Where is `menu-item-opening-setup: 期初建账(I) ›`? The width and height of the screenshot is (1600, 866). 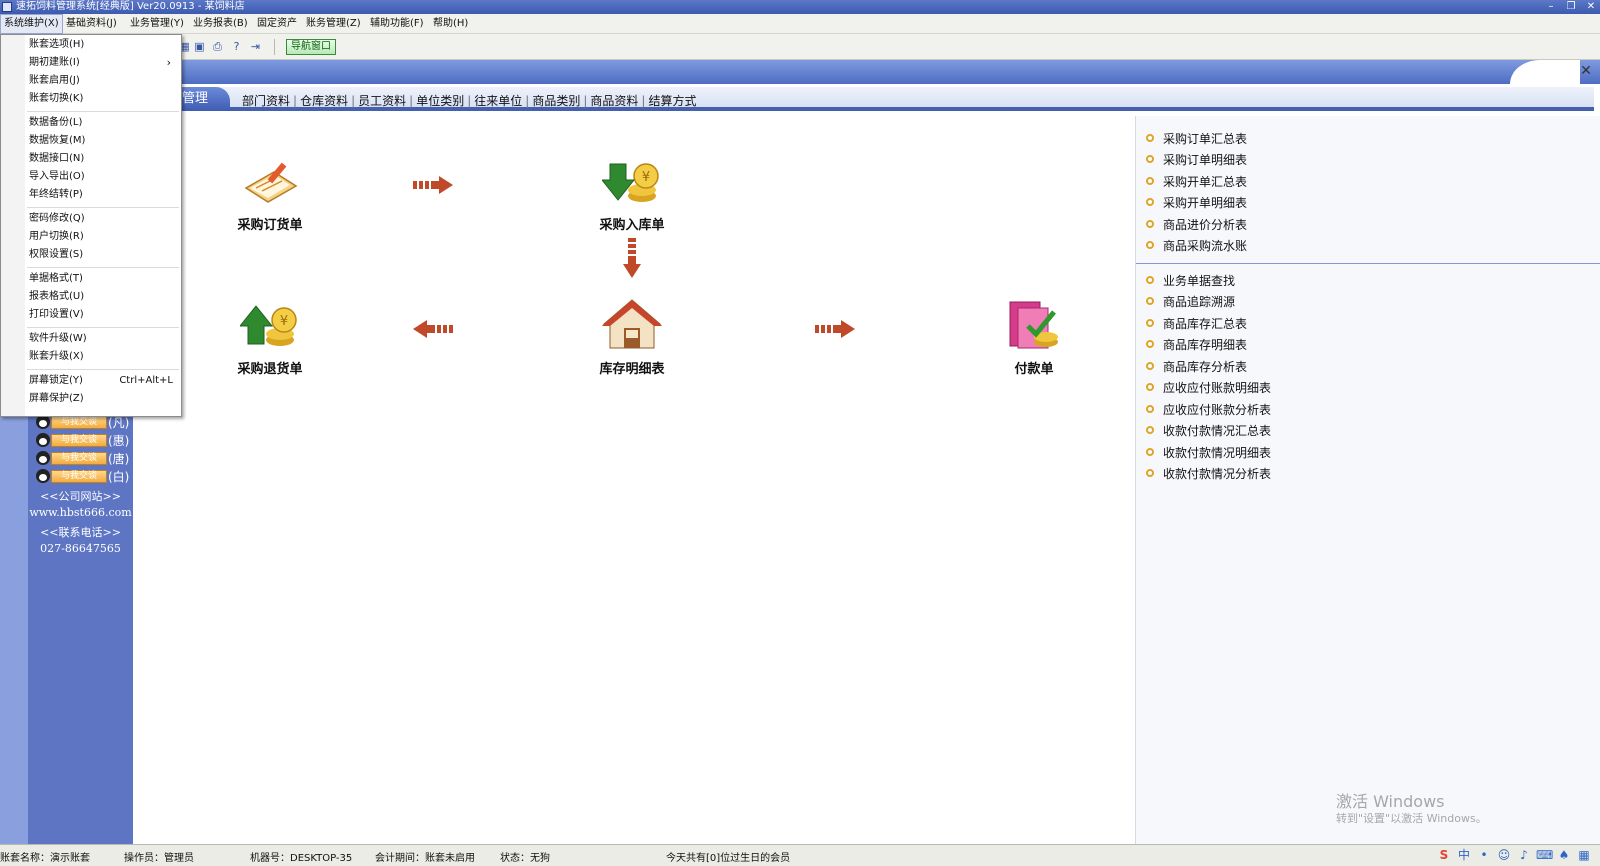
menu-item-opening-setup: 期初建账(I) › is located at coordinates (104, 63).